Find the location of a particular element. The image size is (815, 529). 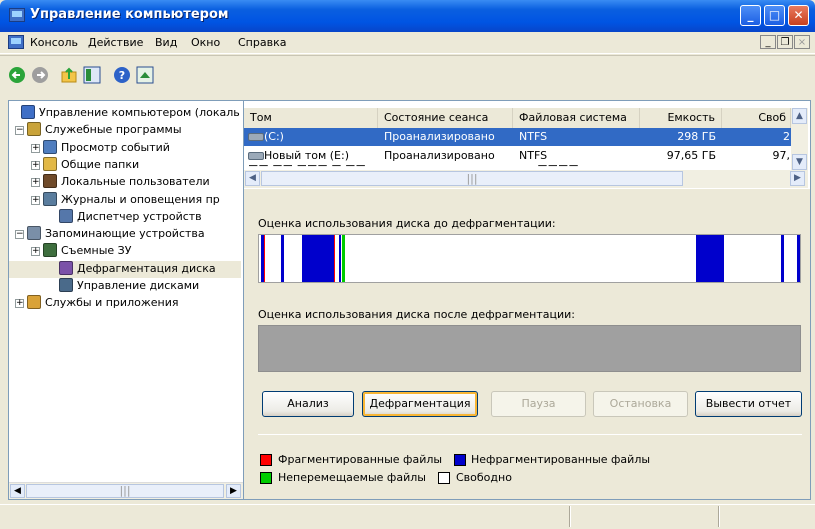

tree-item-label: Диспетчер устройств is located at coordinates (139, 216).